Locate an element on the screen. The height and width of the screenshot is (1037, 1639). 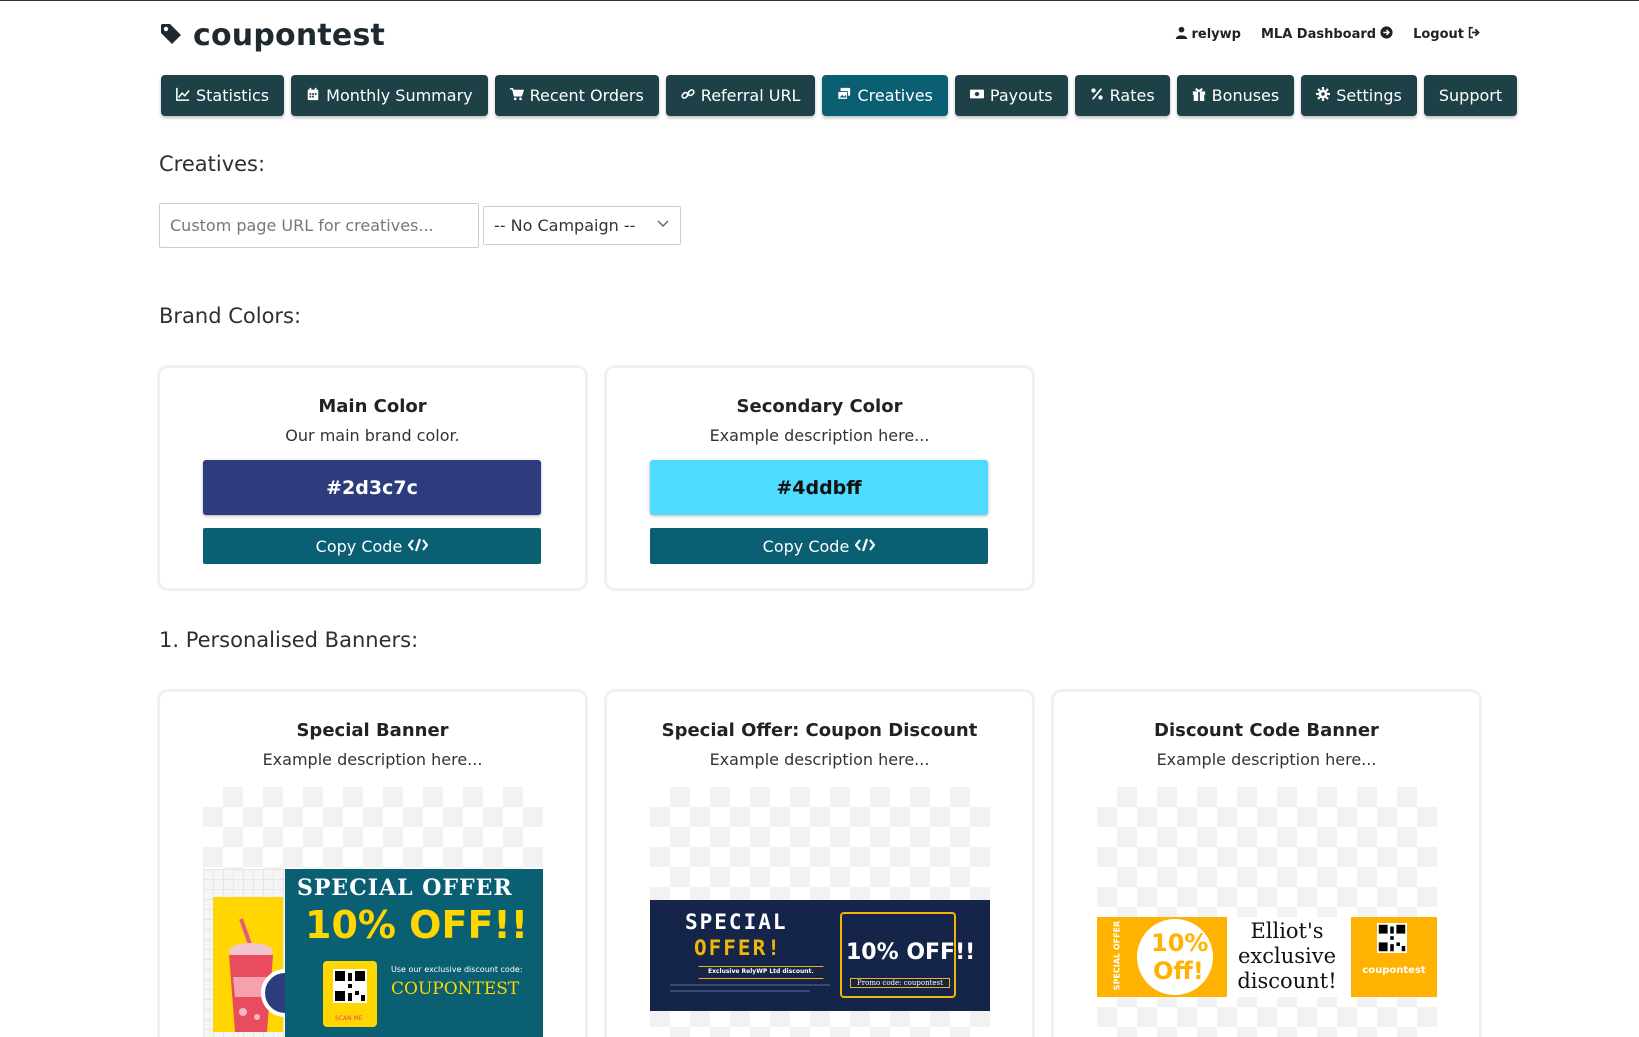
user-link: relywp is located at coordinates (1208, 34).